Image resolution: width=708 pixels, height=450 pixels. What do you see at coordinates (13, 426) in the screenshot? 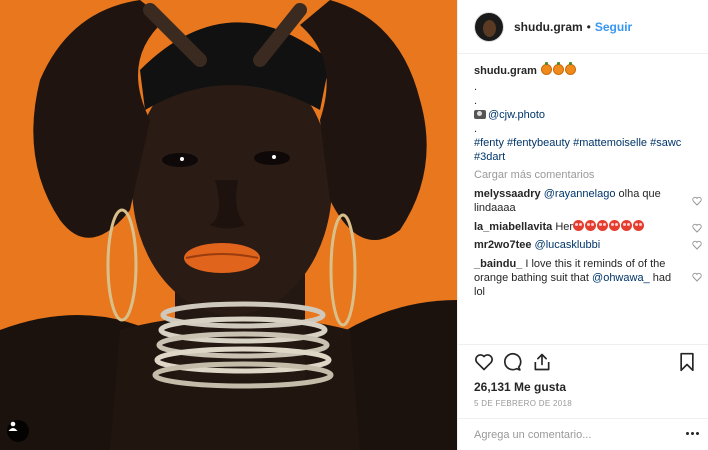
I see `person-icon` at bounding box center [13, 426].